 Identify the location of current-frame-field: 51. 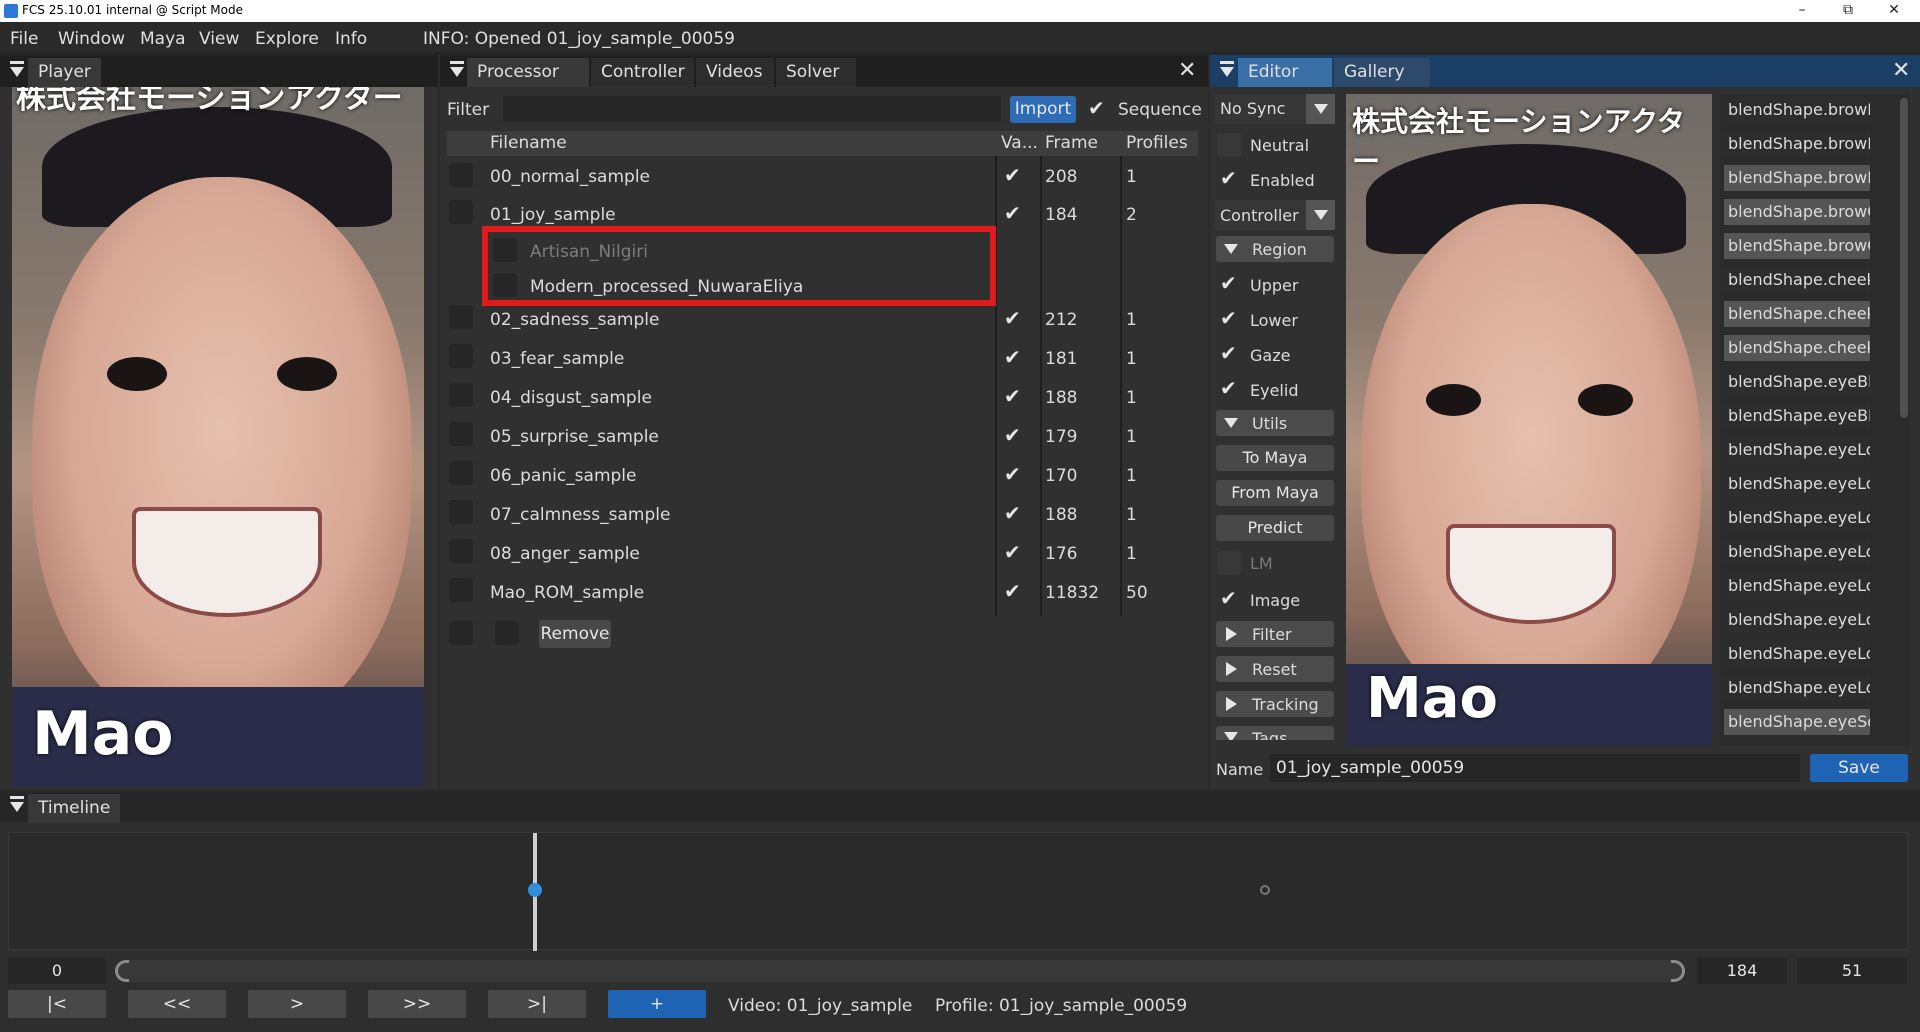
(1852, 971).